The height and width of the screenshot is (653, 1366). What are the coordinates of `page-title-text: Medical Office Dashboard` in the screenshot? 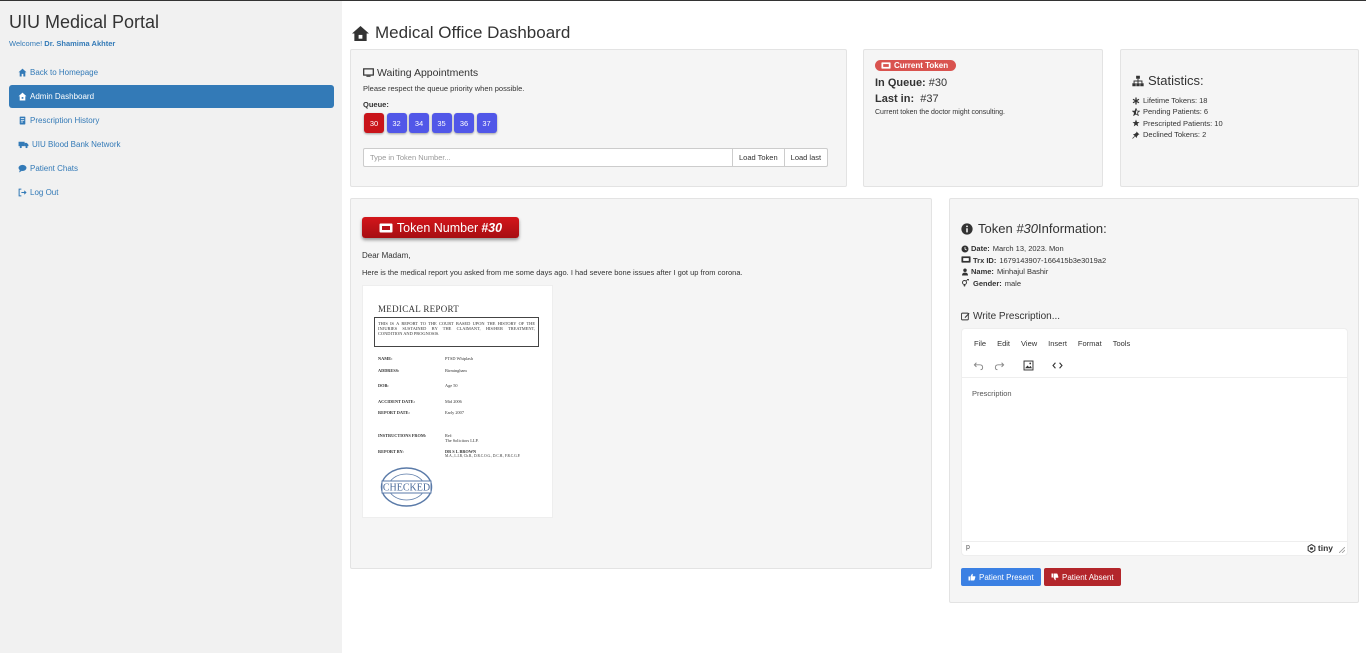 It's located at (473, 32).